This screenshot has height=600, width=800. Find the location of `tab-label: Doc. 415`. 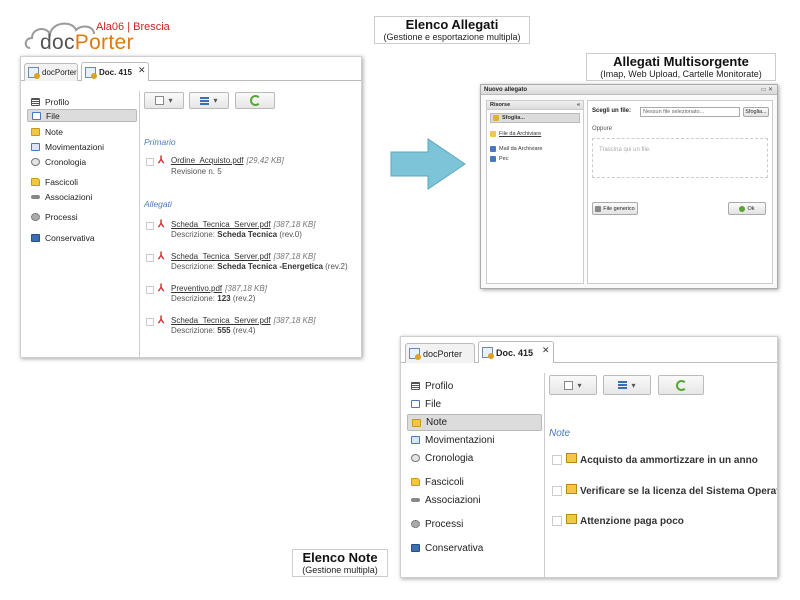

tab-label: Doc. 415 is located at coordinates (515, 352).